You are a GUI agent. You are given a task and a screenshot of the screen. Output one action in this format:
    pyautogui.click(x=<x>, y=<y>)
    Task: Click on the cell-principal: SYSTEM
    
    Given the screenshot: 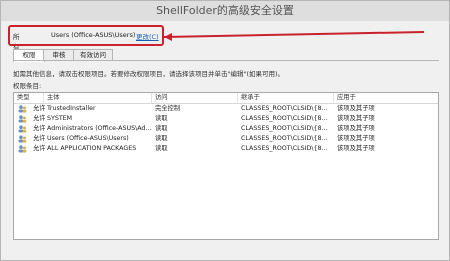 What is the action you would take?
    pyautogui.click(x=60, y=118)
    